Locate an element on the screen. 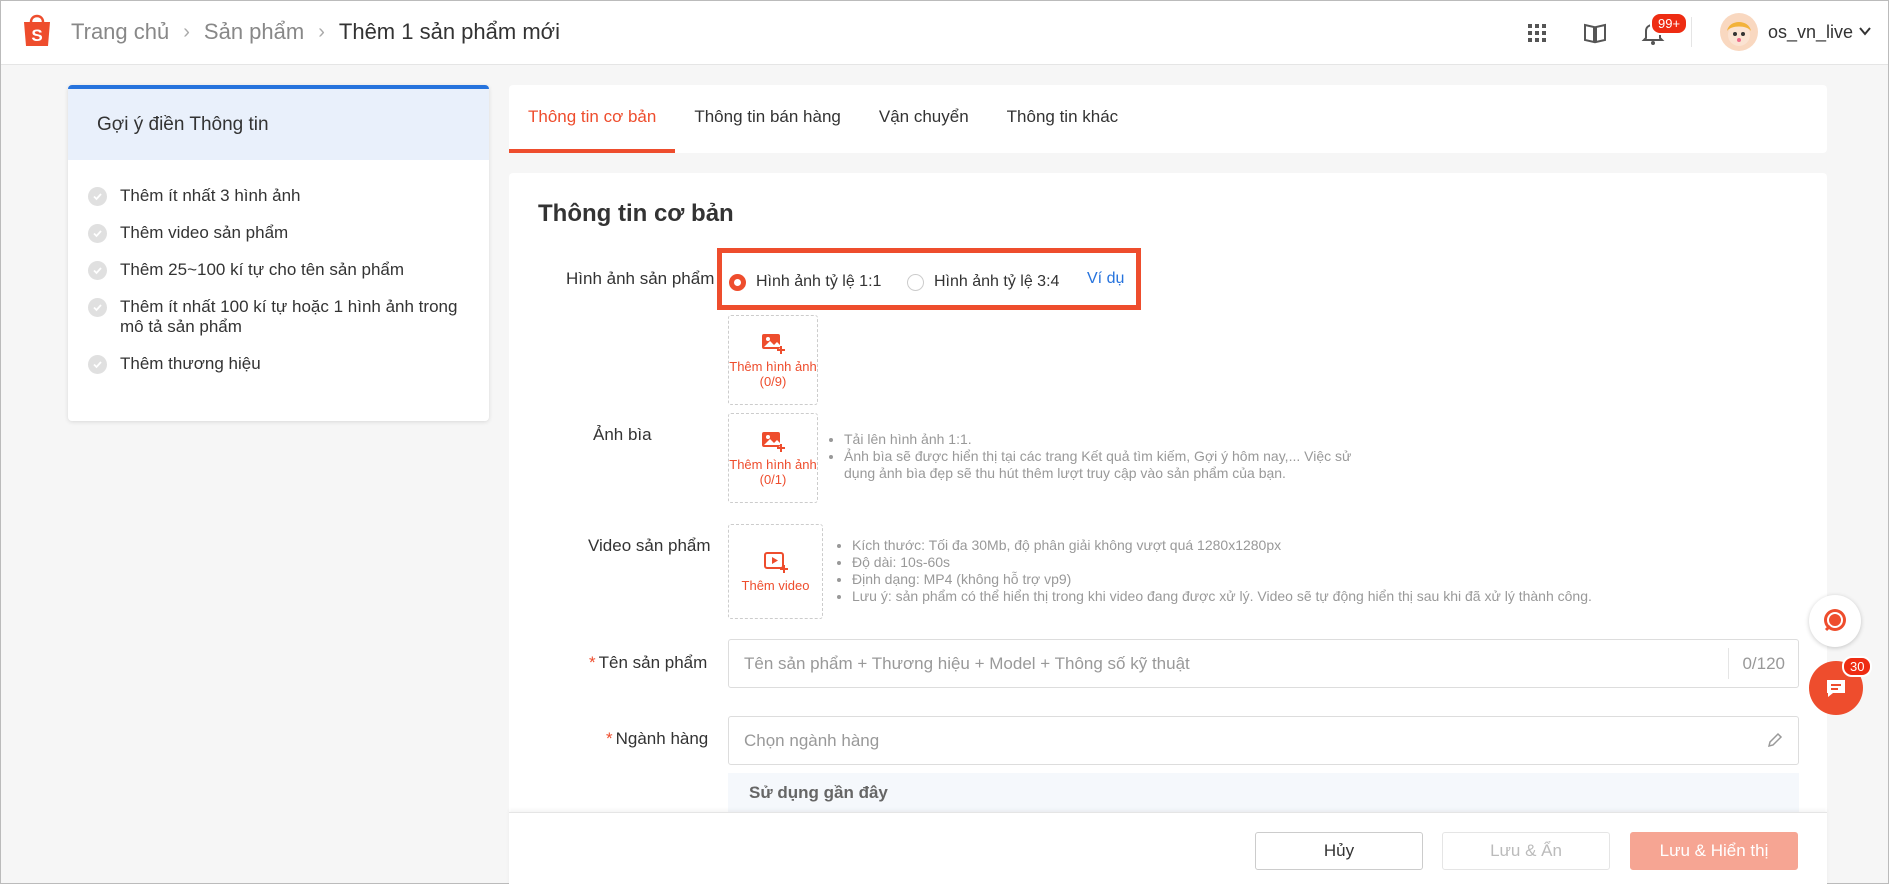  suggestion-text: Thêm ít nhất 3 hình ảnh is located at coordinates (210, 195).